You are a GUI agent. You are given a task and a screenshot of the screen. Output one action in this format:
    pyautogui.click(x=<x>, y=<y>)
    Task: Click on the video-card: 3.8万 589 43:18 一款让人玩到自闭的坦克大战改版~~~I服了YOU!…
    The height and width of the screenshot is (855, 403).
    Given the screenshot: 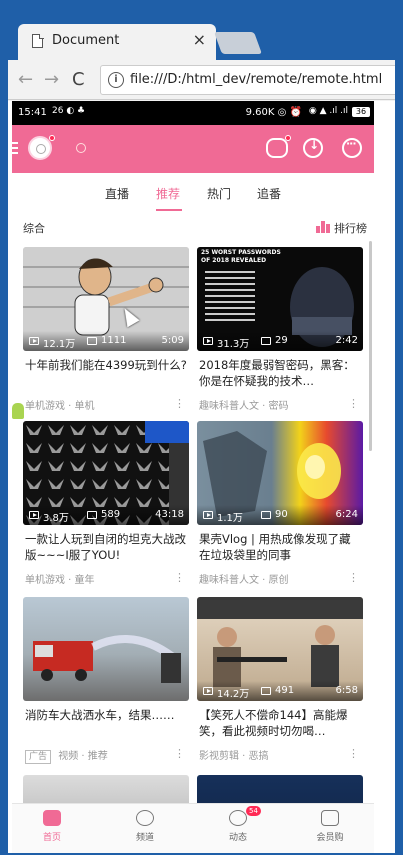 What is the action you would take?
    pyautogui.click(x=106, y=504)
    